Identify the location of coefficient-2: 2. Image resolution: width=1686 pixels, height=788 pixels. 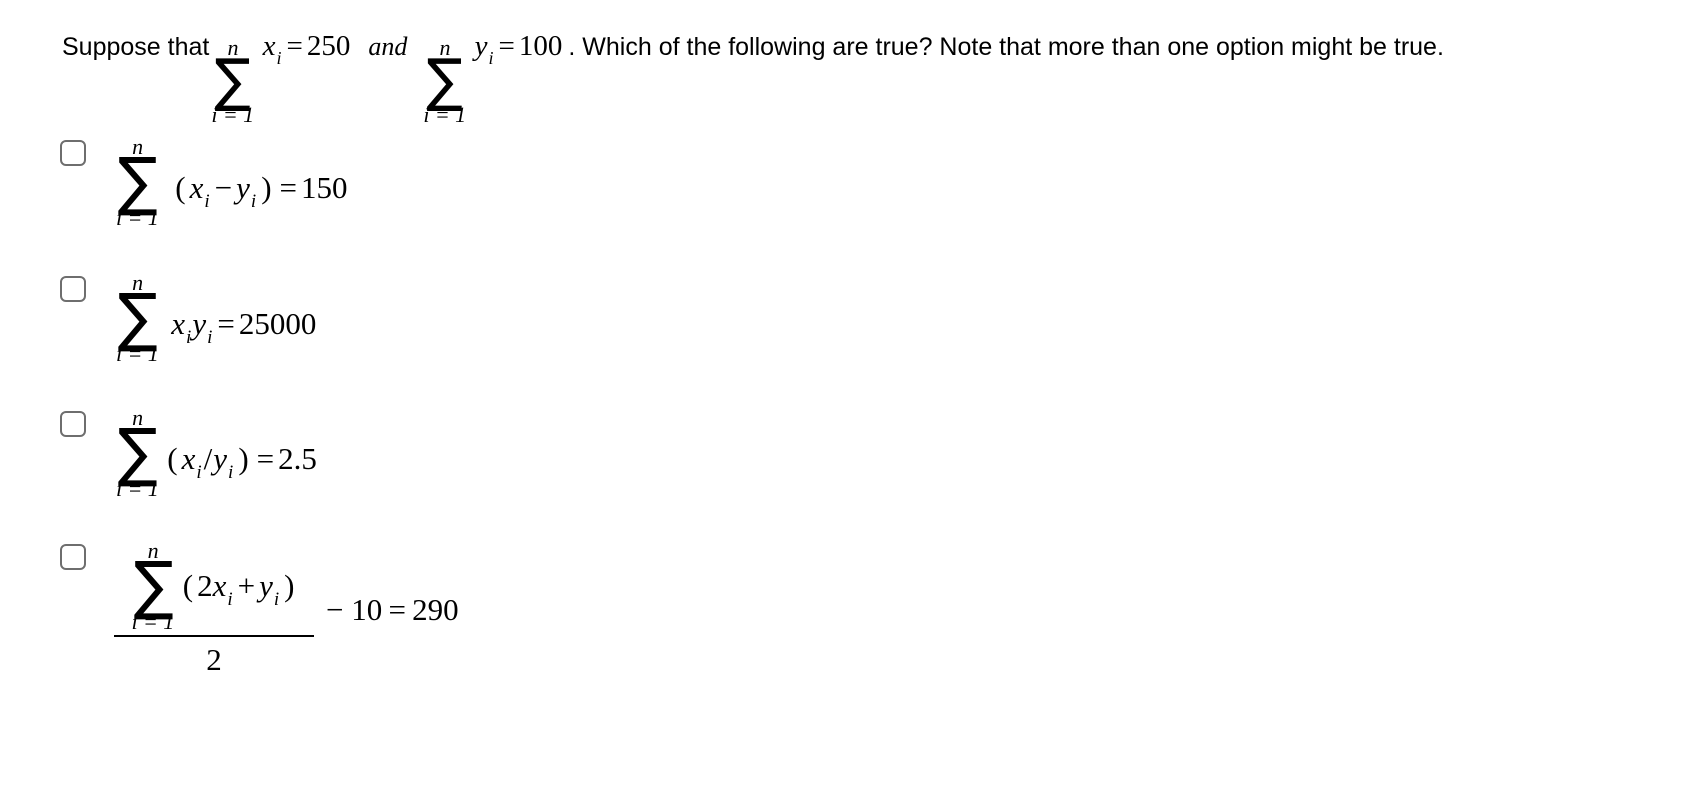
(205, 585).